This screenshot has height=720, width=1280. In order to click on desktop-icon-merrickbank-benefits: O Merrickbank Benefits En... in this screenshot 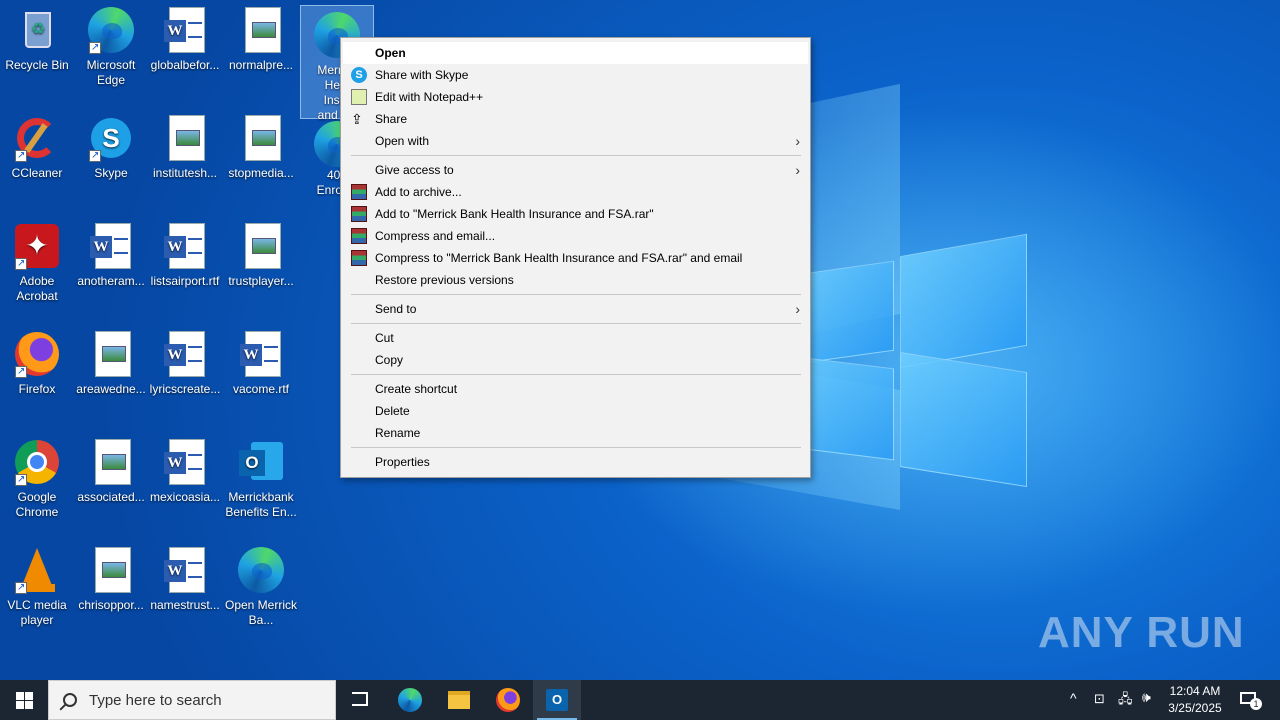, I will do `click(261, 479)`.